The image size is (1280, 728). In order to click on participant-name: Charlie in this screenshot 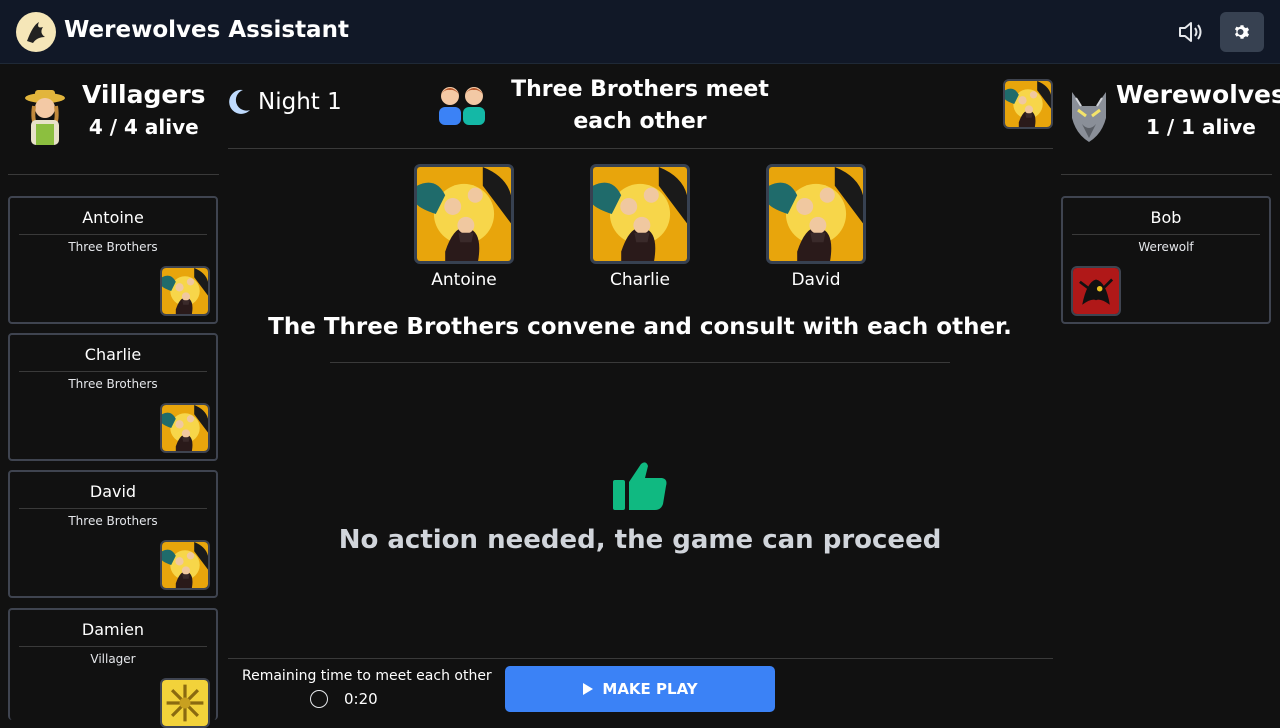, I will do `click(640, 280)`.